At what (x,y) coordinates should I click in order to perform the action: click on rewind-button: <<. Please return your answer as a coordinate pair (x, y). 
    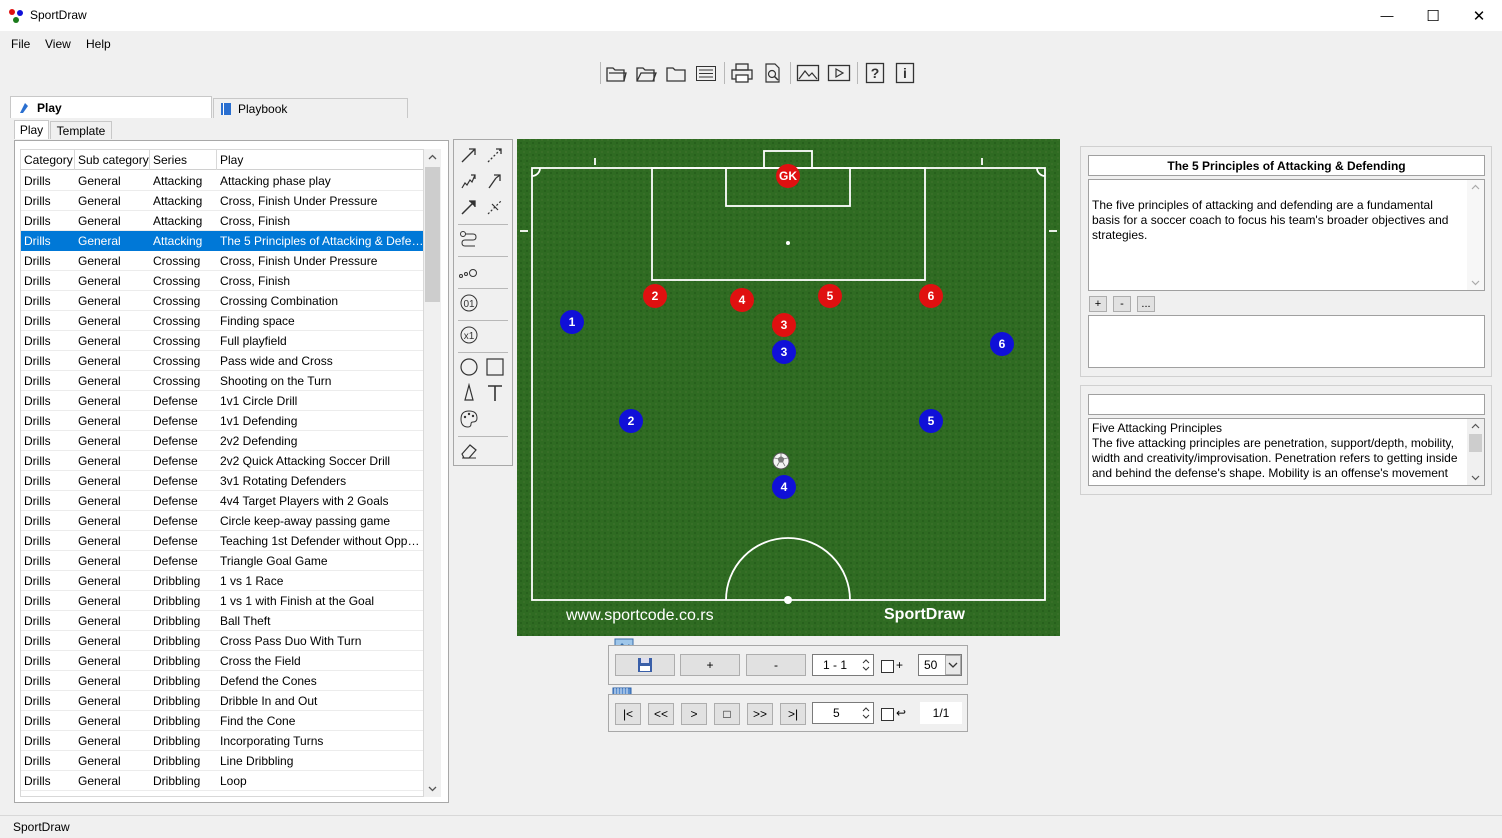
    Looking at the image, I should click on (661, 714).